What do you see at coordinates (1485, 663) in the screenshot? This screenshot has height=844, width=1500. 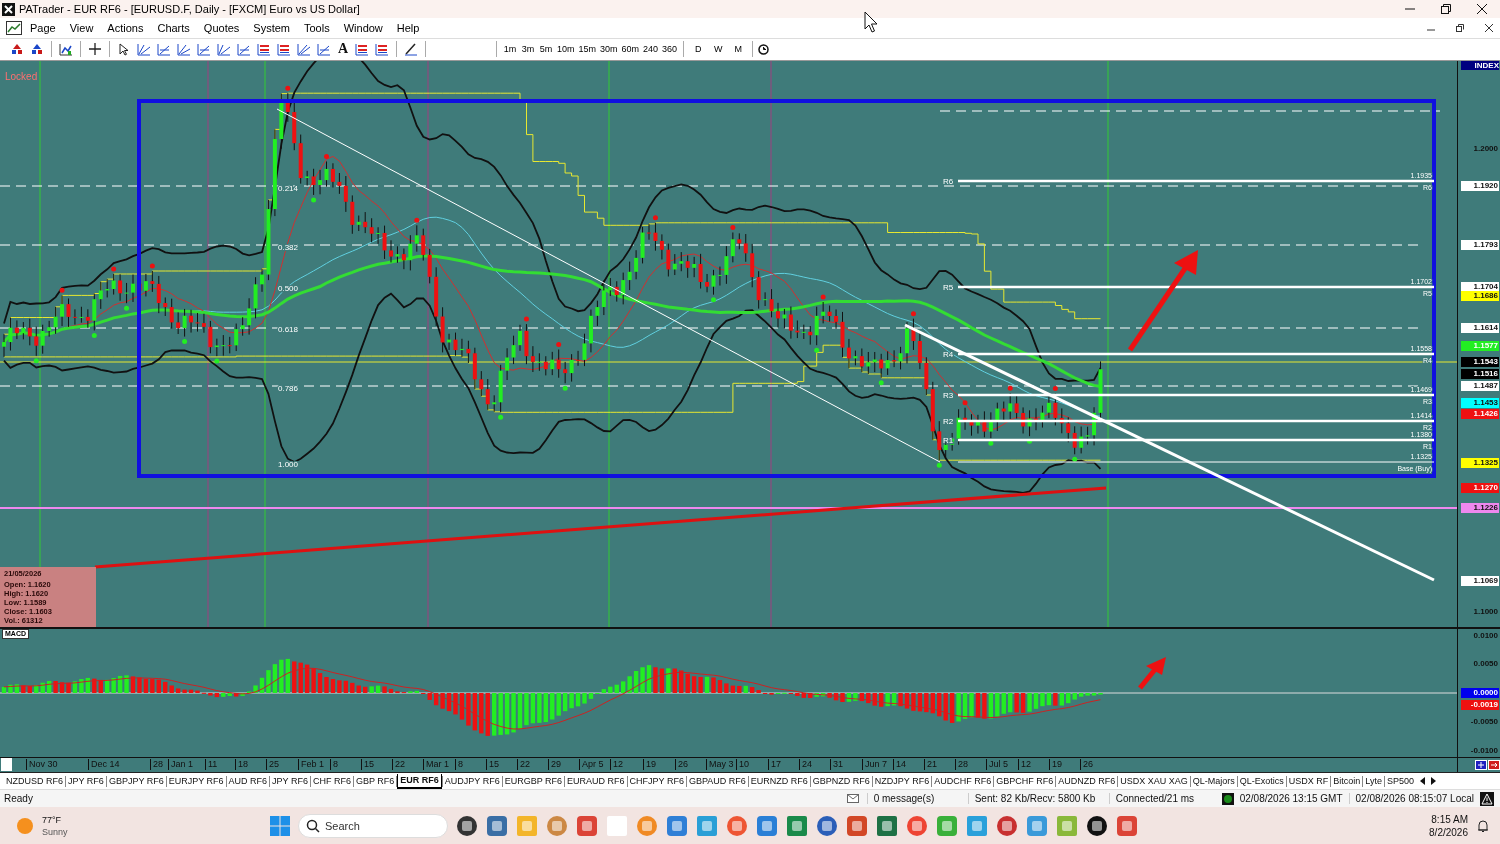 I see `macd-value-label: 0.0050` at bounding box center [1485, 663].